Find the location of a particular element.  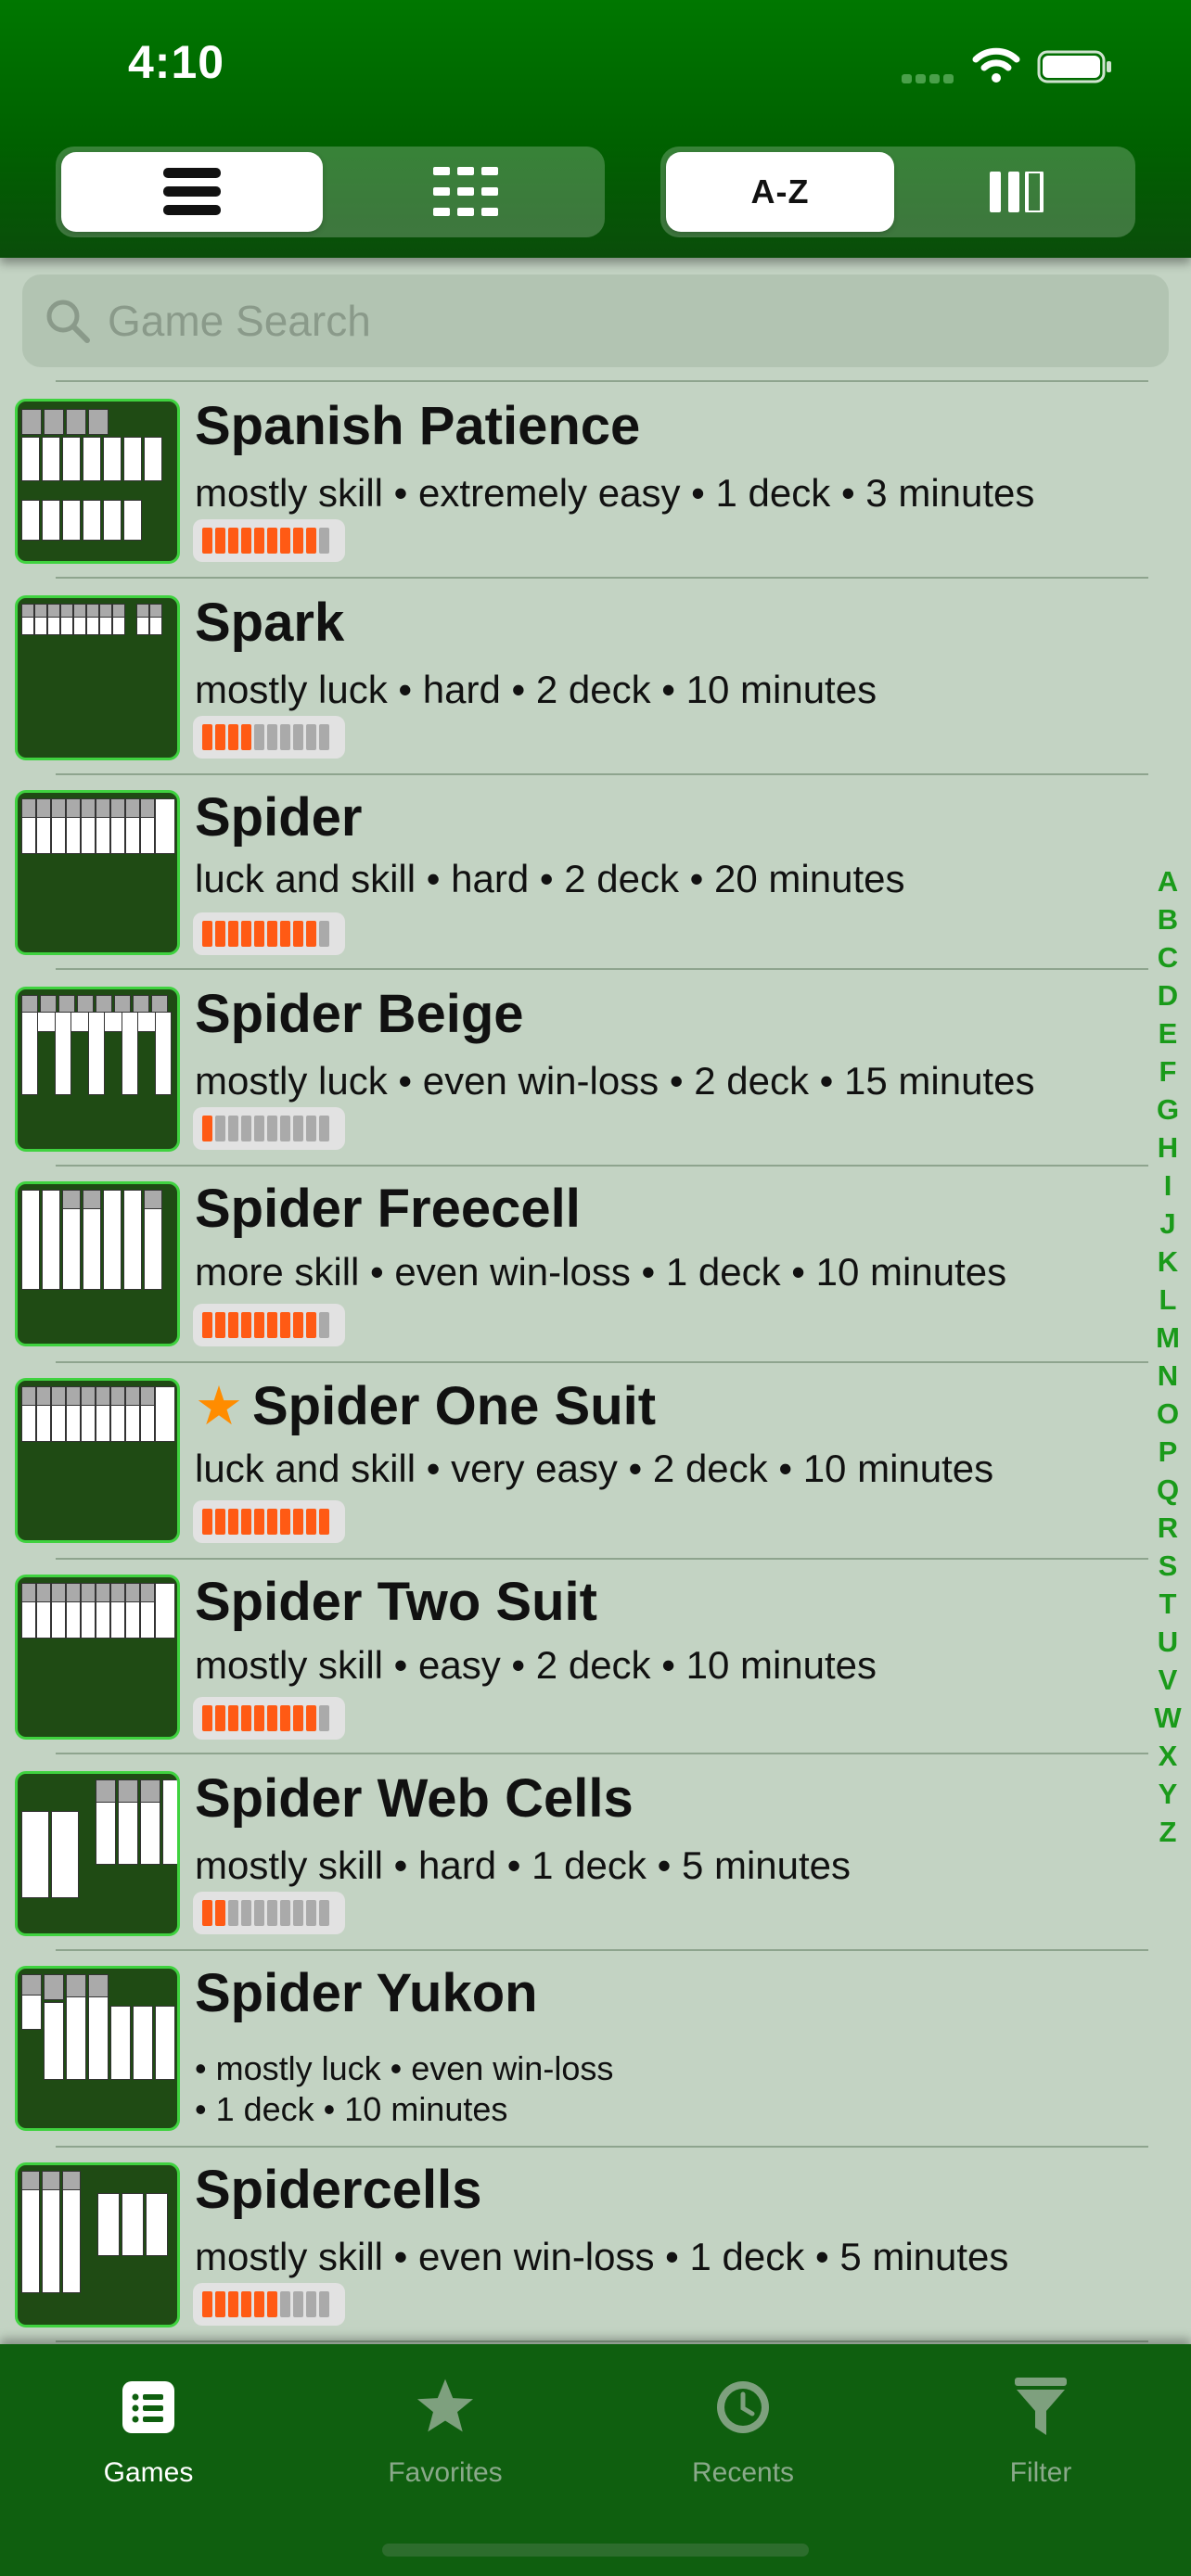

alphabet-index-letter: A is located at coordinates (1168, 881).